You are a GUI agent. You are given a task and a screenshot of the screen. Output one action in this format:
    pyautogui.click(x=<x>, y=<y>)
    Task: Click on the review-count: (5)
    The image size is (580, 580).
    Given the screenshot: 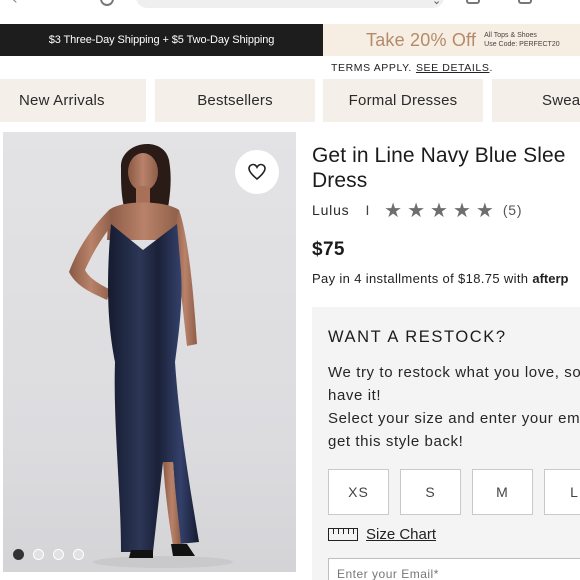 What is the action you would take?
    pyautogui.click(x=513, y=210)
    